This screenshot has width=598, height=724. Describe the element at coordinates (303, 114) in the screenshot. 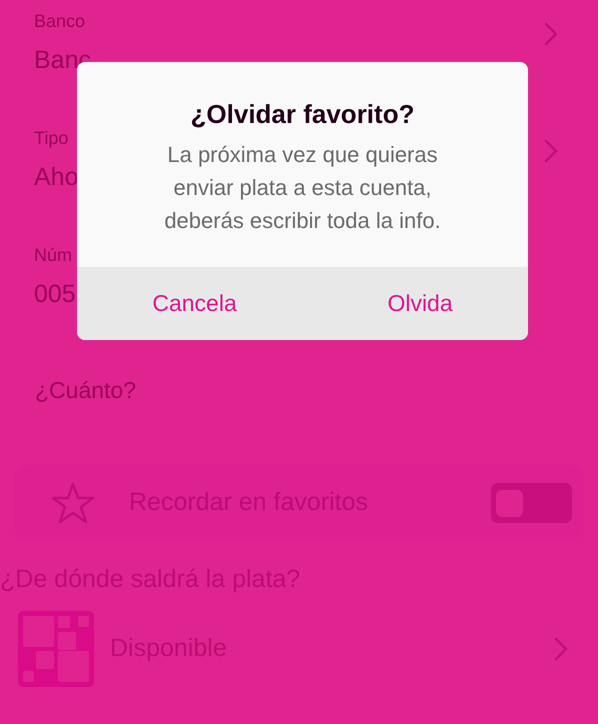

I see `dialog-title: ¿Olvidar favorito?` at that location.